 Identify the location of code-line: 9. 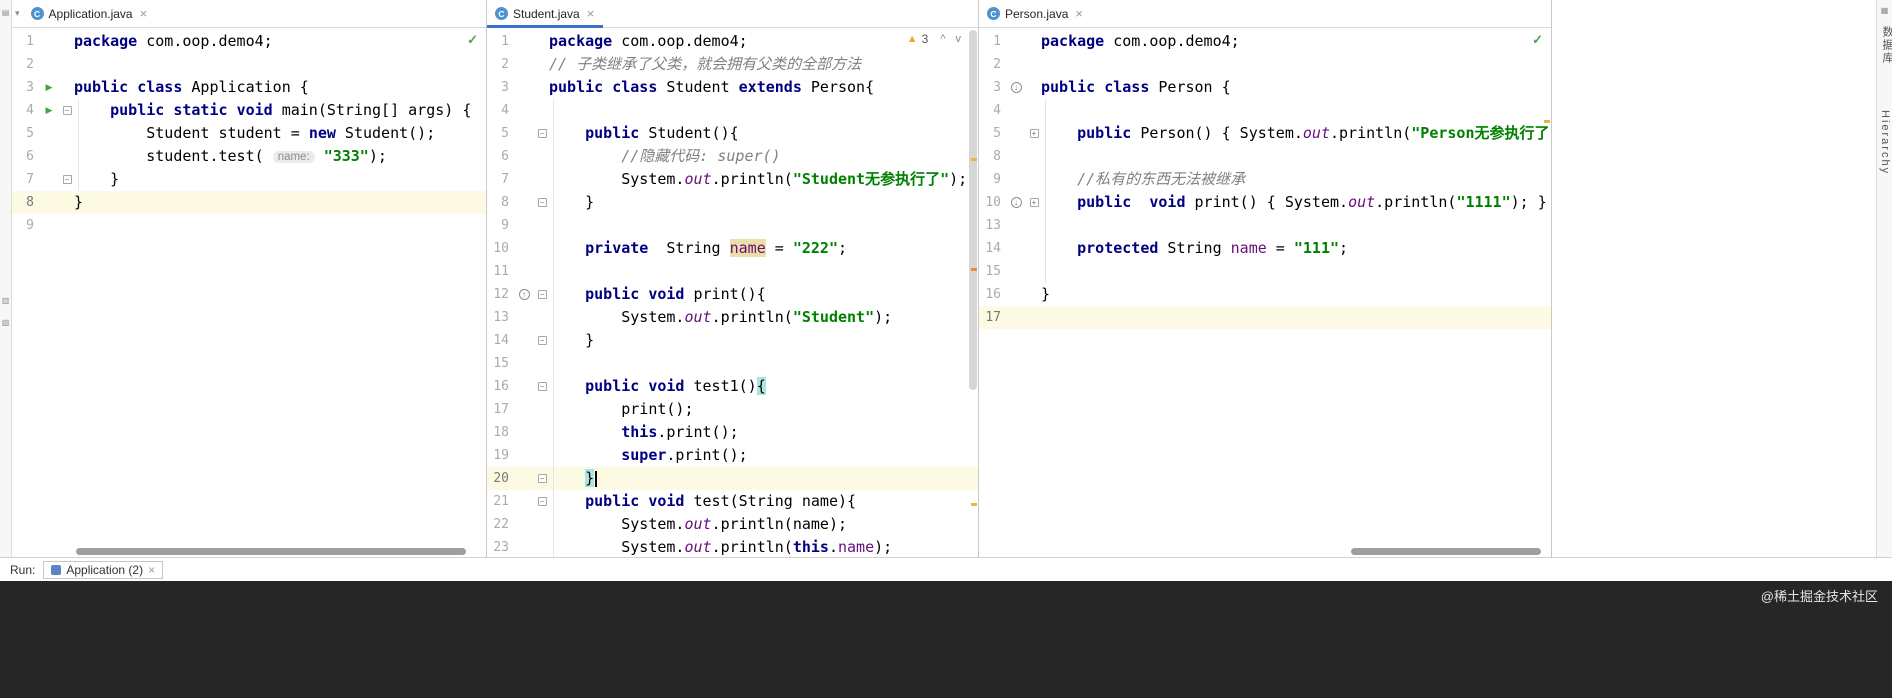
(249, 225).